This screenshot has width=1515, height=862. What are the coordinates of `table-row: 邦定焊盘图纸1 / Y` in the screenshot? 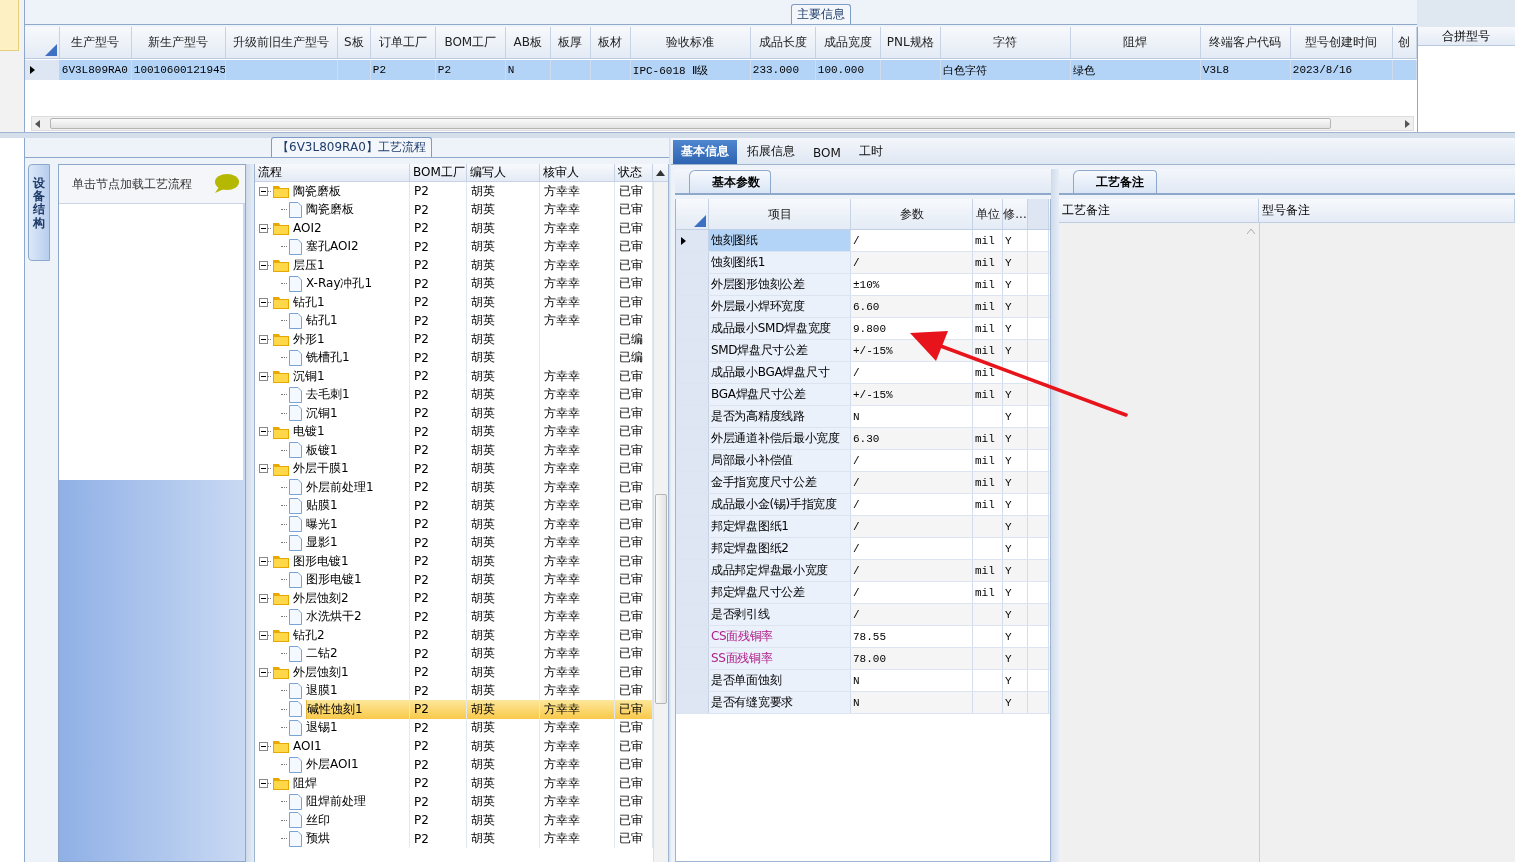 It's located at (863, 527).